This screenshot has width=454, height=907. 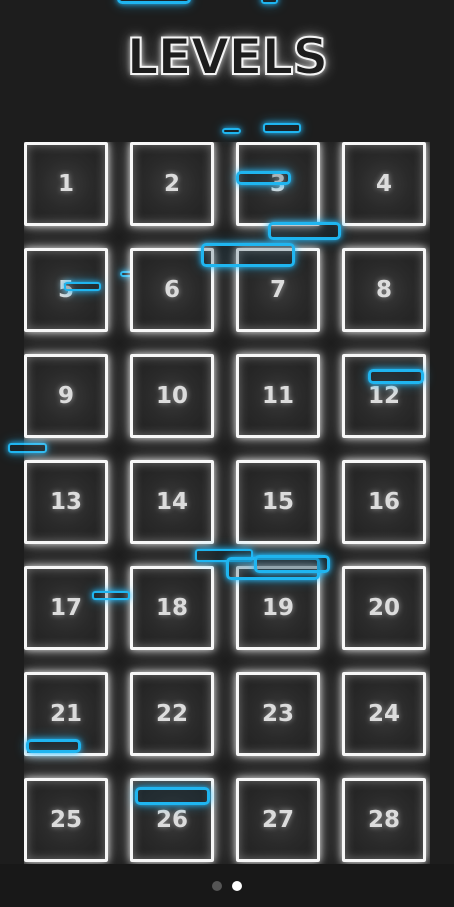 I want to click on page-indicator, so click(x=227, y=885).